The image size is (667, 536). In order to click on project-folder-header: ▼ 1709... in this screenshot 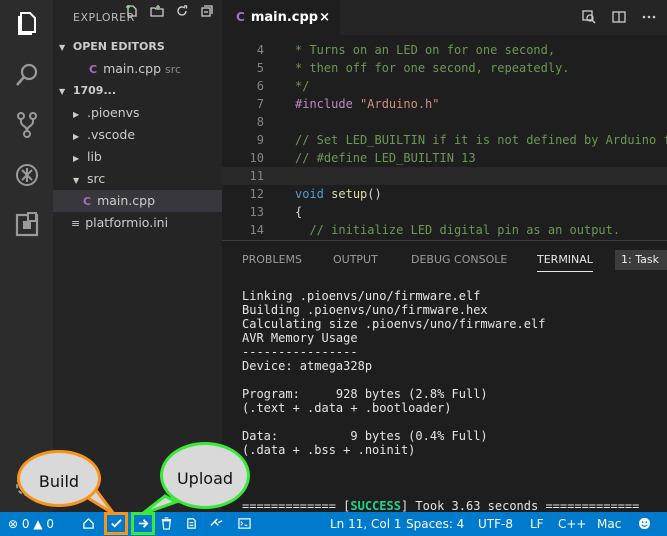, I will do `click(137, 53)`.